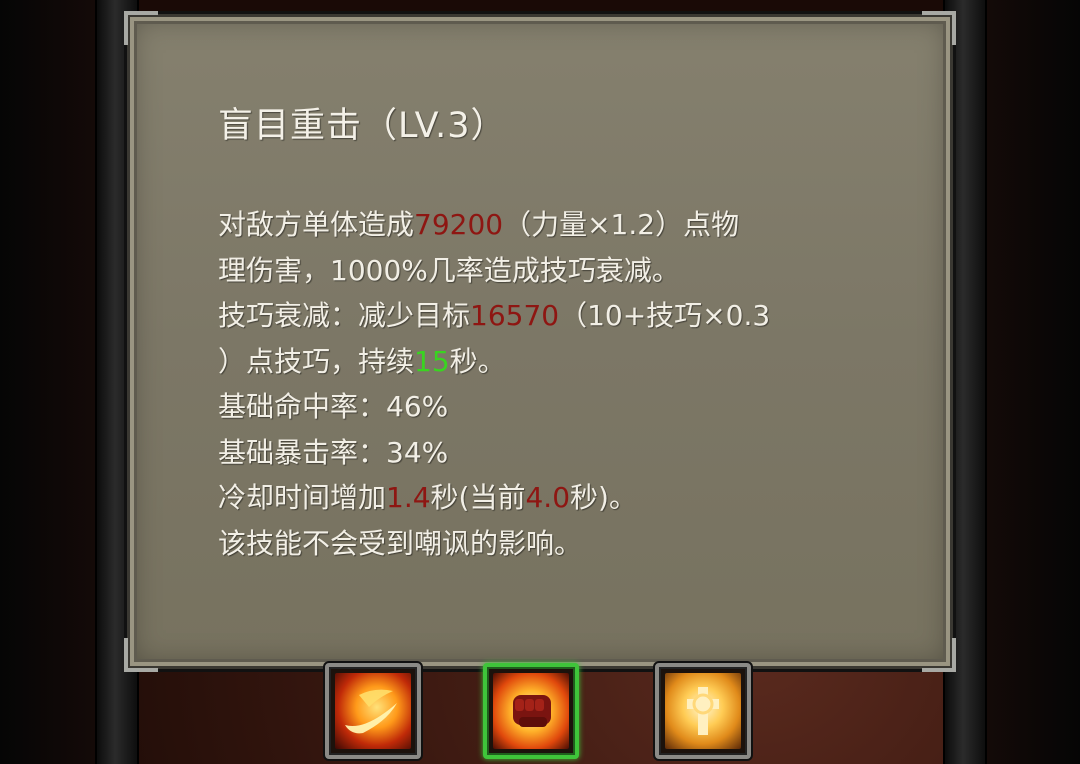 The height and width of the screenshot is (764, 1080). I want to click on holy-cross-icon, so click(703, 711).